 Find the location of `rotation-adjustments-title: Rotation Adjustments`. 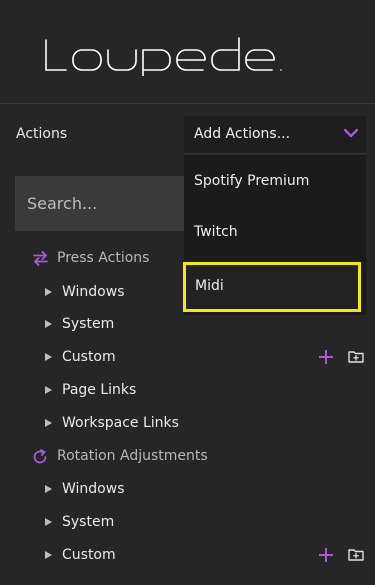

rotation-adjustments-title: Rotation Adjustments is located at coordinates (132, 456).